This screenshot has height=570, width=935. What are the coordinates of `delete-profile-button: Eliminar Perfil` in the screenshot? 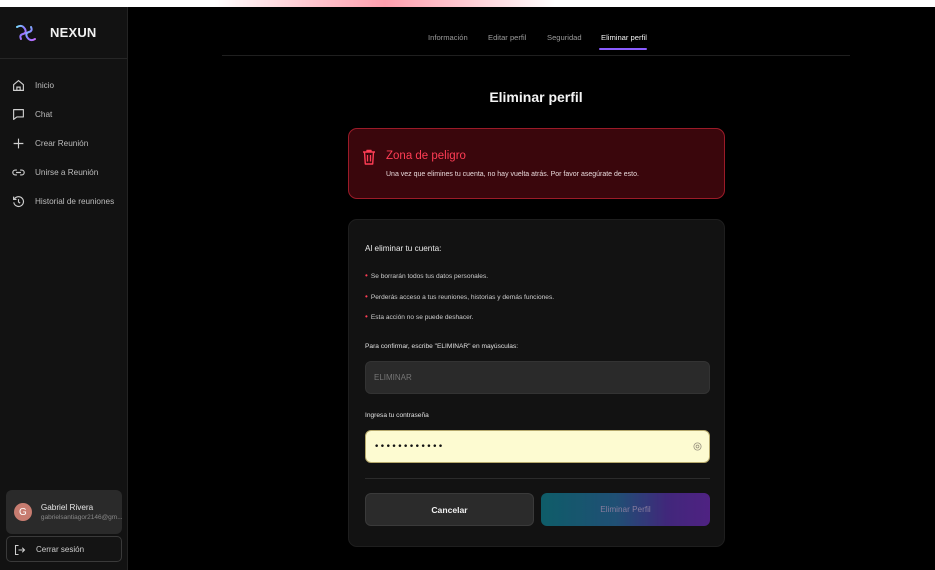 It's located at (625, 509).